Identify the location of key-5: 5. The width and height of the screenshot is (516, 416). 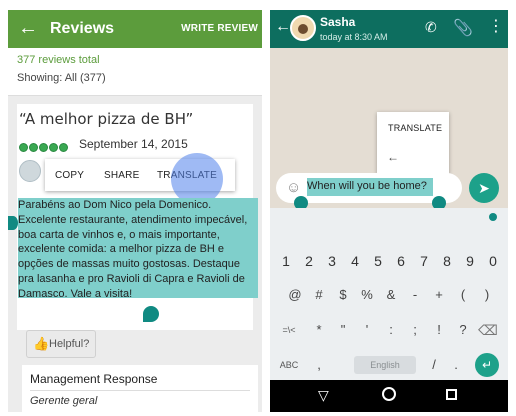
(378, 261).